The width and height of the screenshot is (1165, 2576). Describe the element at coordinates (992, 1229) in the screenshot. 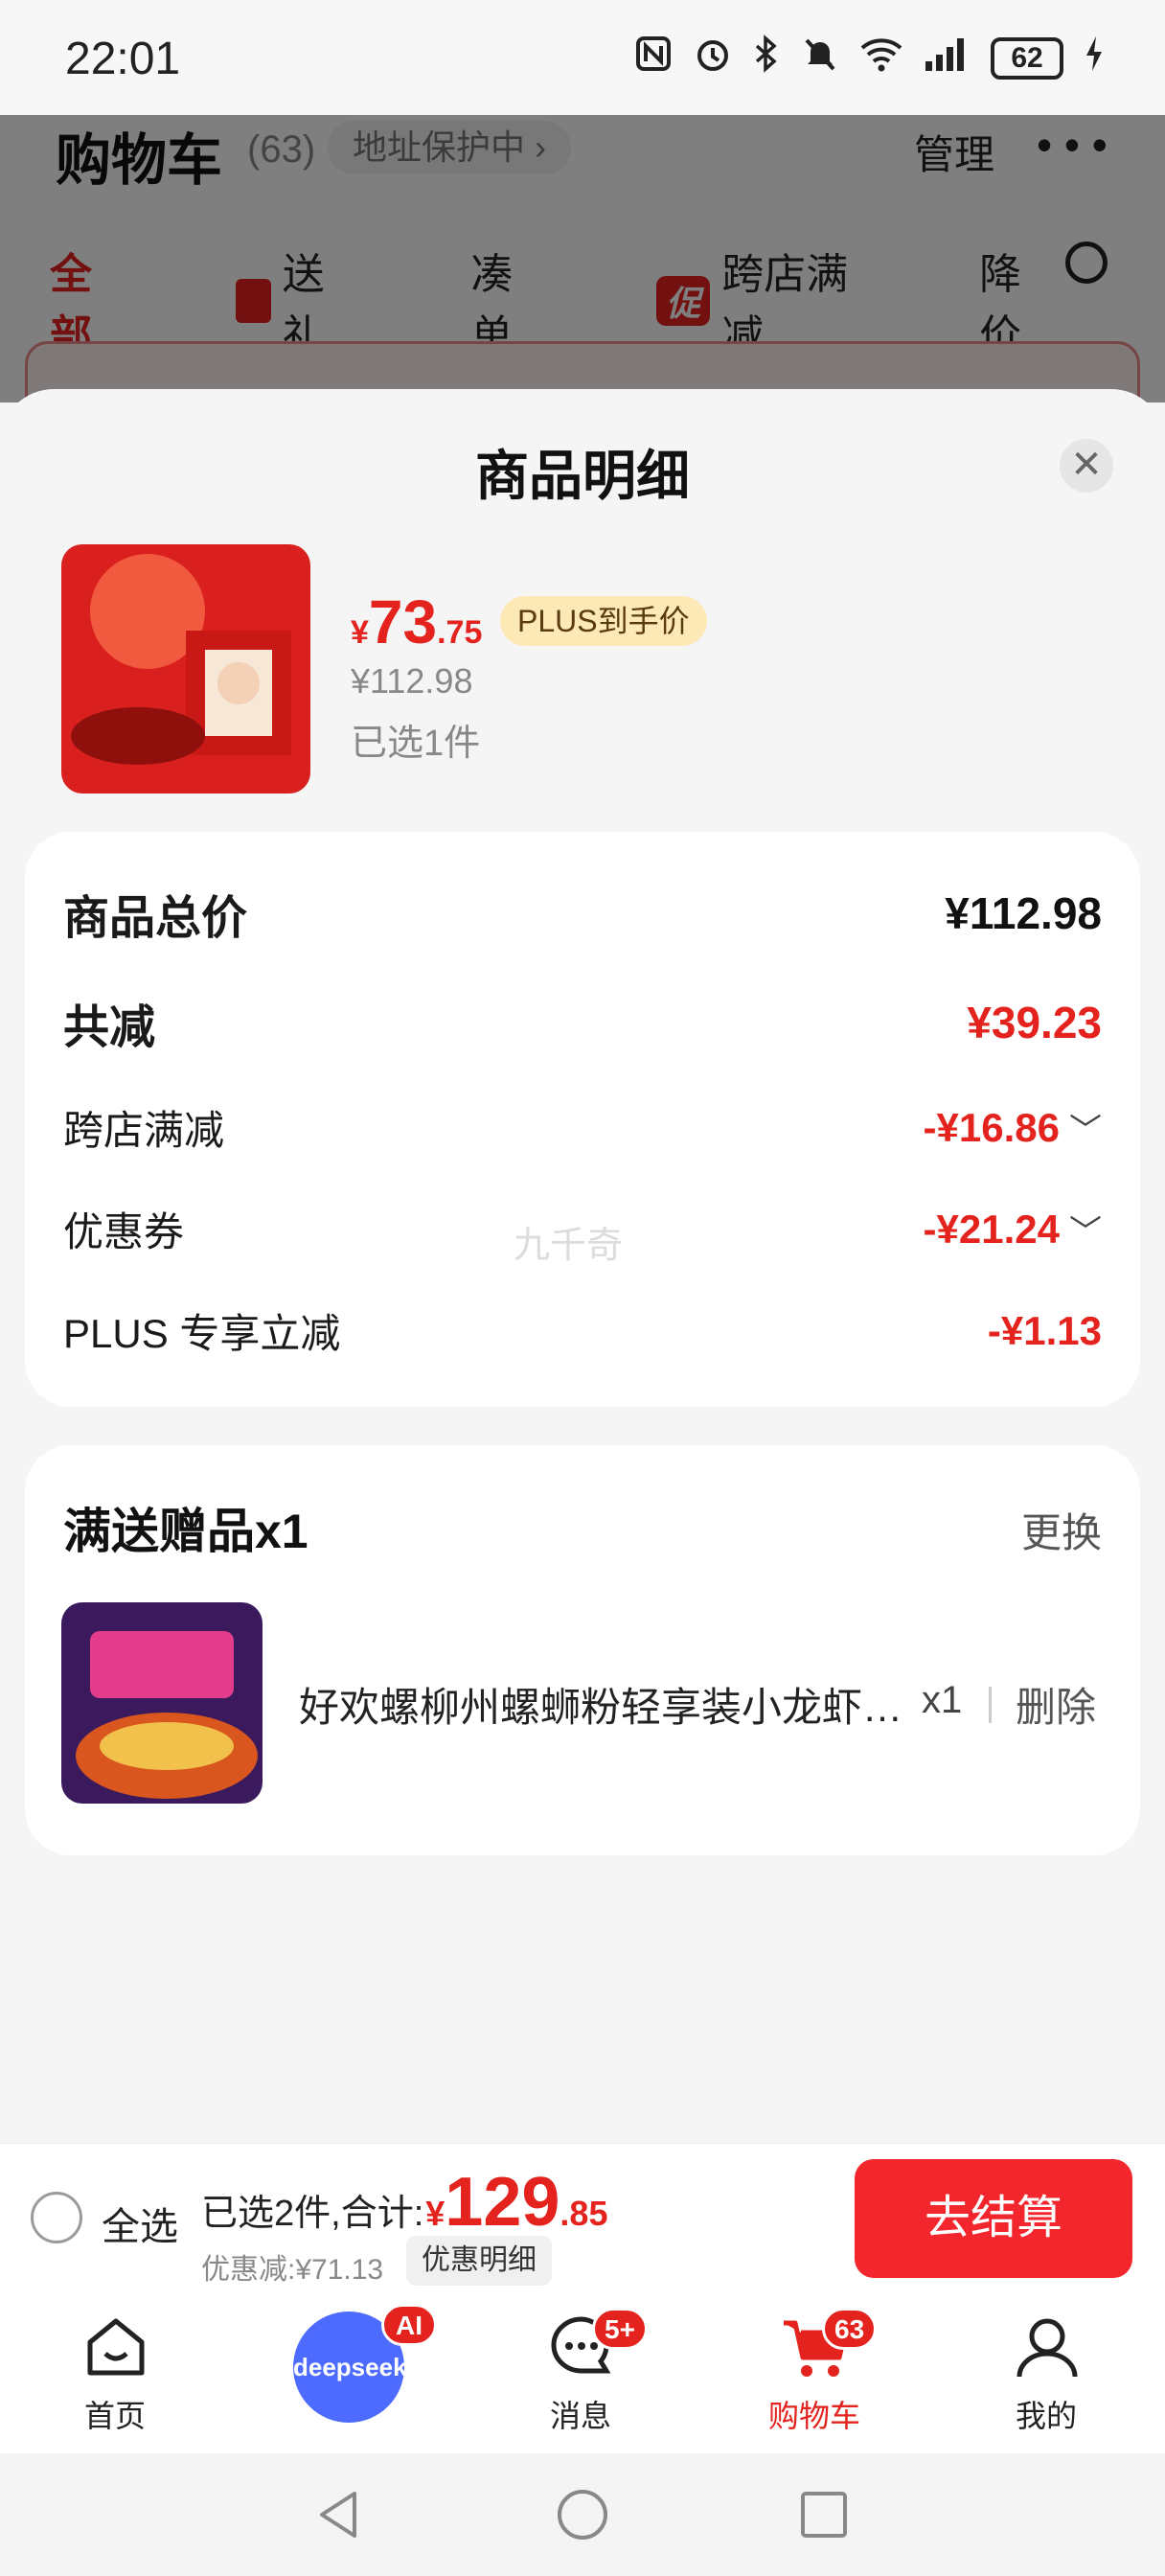

I see `coupon-value: -¥21.24` at that location.